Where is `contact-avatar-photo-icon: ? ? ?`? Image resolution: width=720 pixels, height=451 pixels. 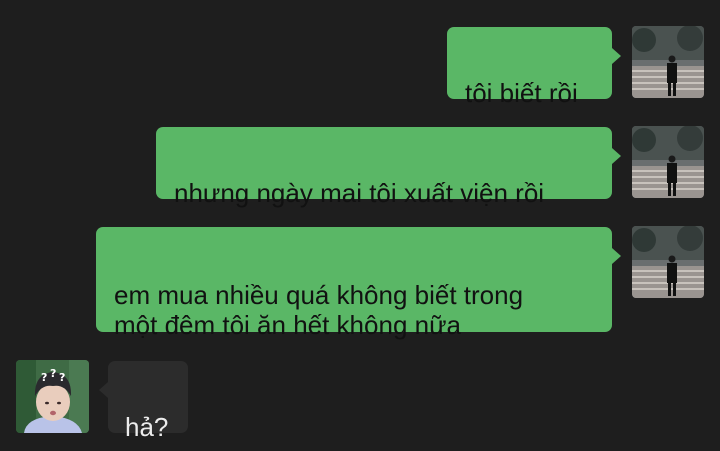 contact-avatar-photo-icon: ? ? ? is located at coordinates (52, 396).